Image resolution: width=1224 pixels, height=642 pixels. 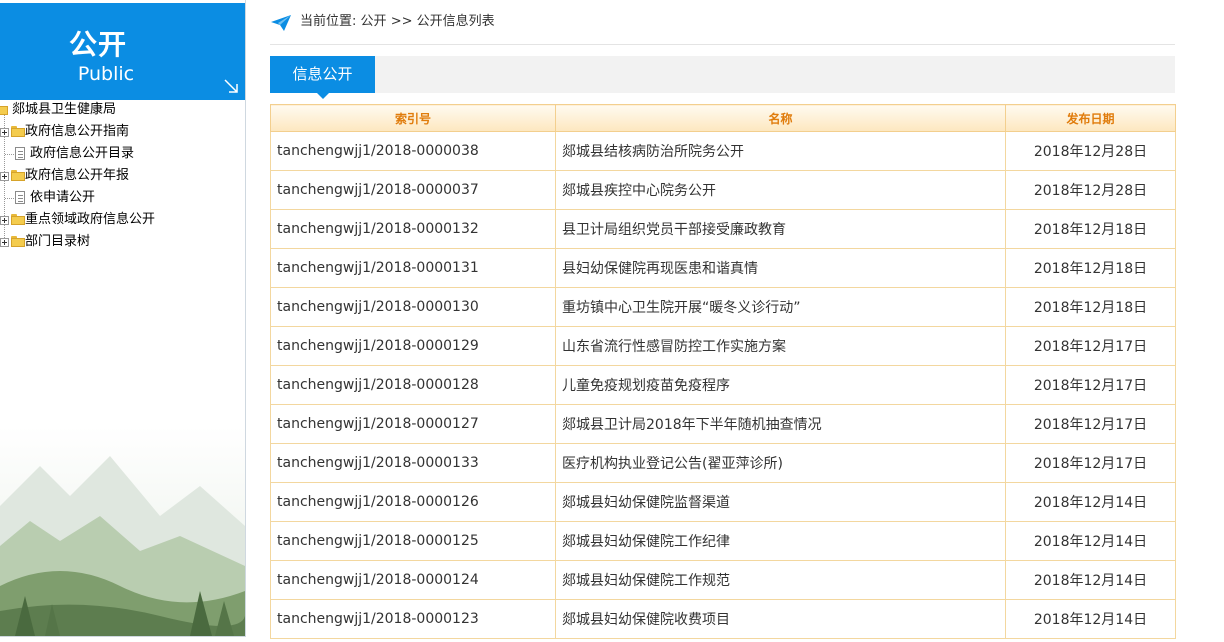 What do you see at coordinates (780, 268) in the screenshot?
I see `document-title-link: 县妇幼保健院再现医患和谐真情` at bounding box center [780, 268].